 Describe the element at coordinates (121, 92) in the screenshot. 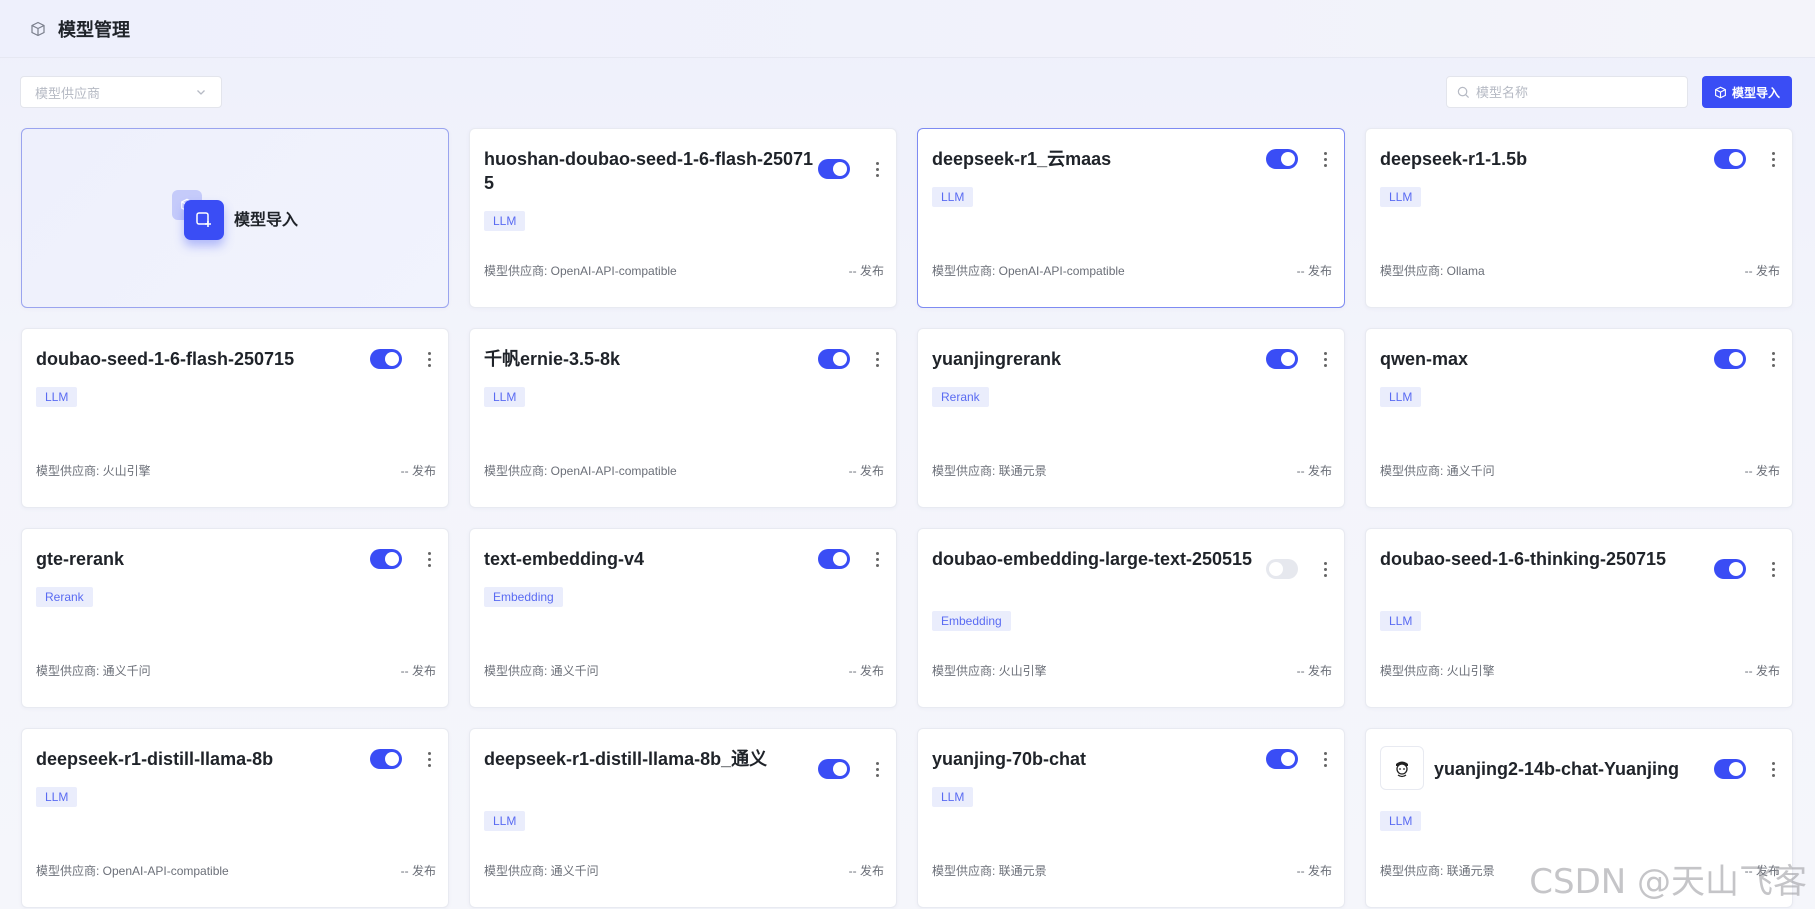

I see `provider-select: 模型供应商` at that location.